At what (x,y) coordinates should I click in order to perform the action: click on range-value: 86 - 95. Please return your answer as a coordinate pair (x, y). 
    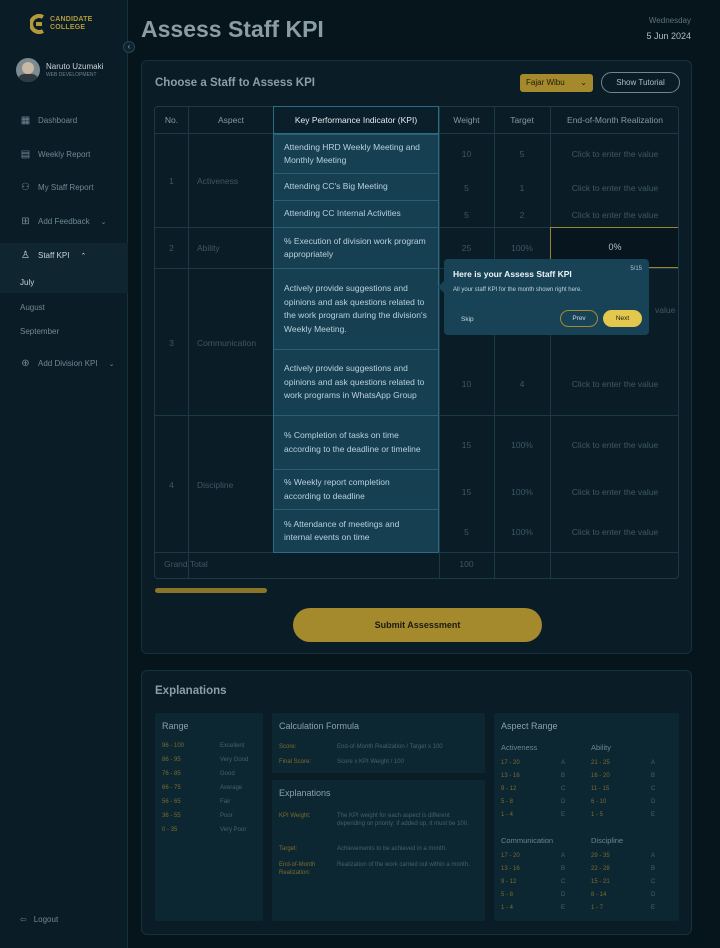
    Looking at the image, I should click on (171, 760).